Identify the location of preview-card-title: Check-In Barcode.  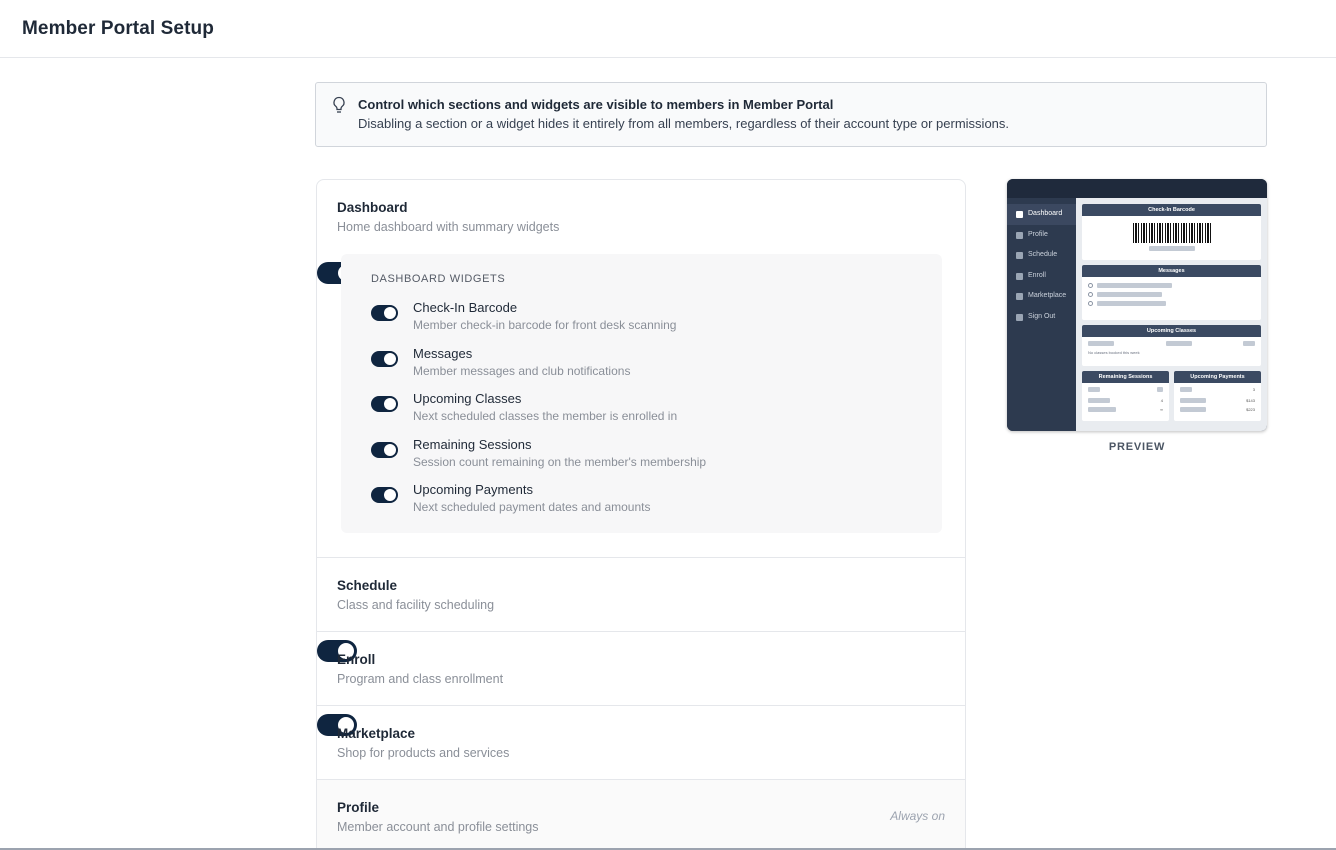
(1171, 210).